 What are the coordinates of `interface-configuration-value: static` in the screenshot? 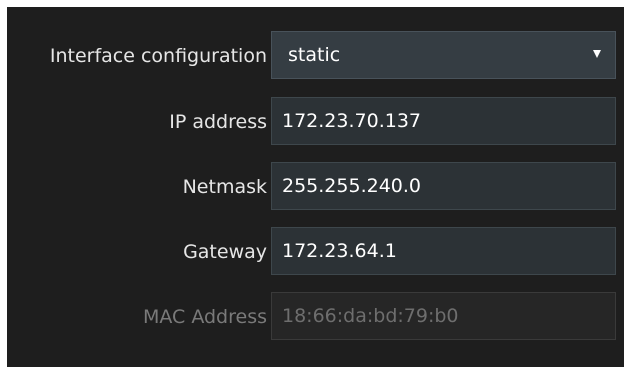 It's located at (314, 55).